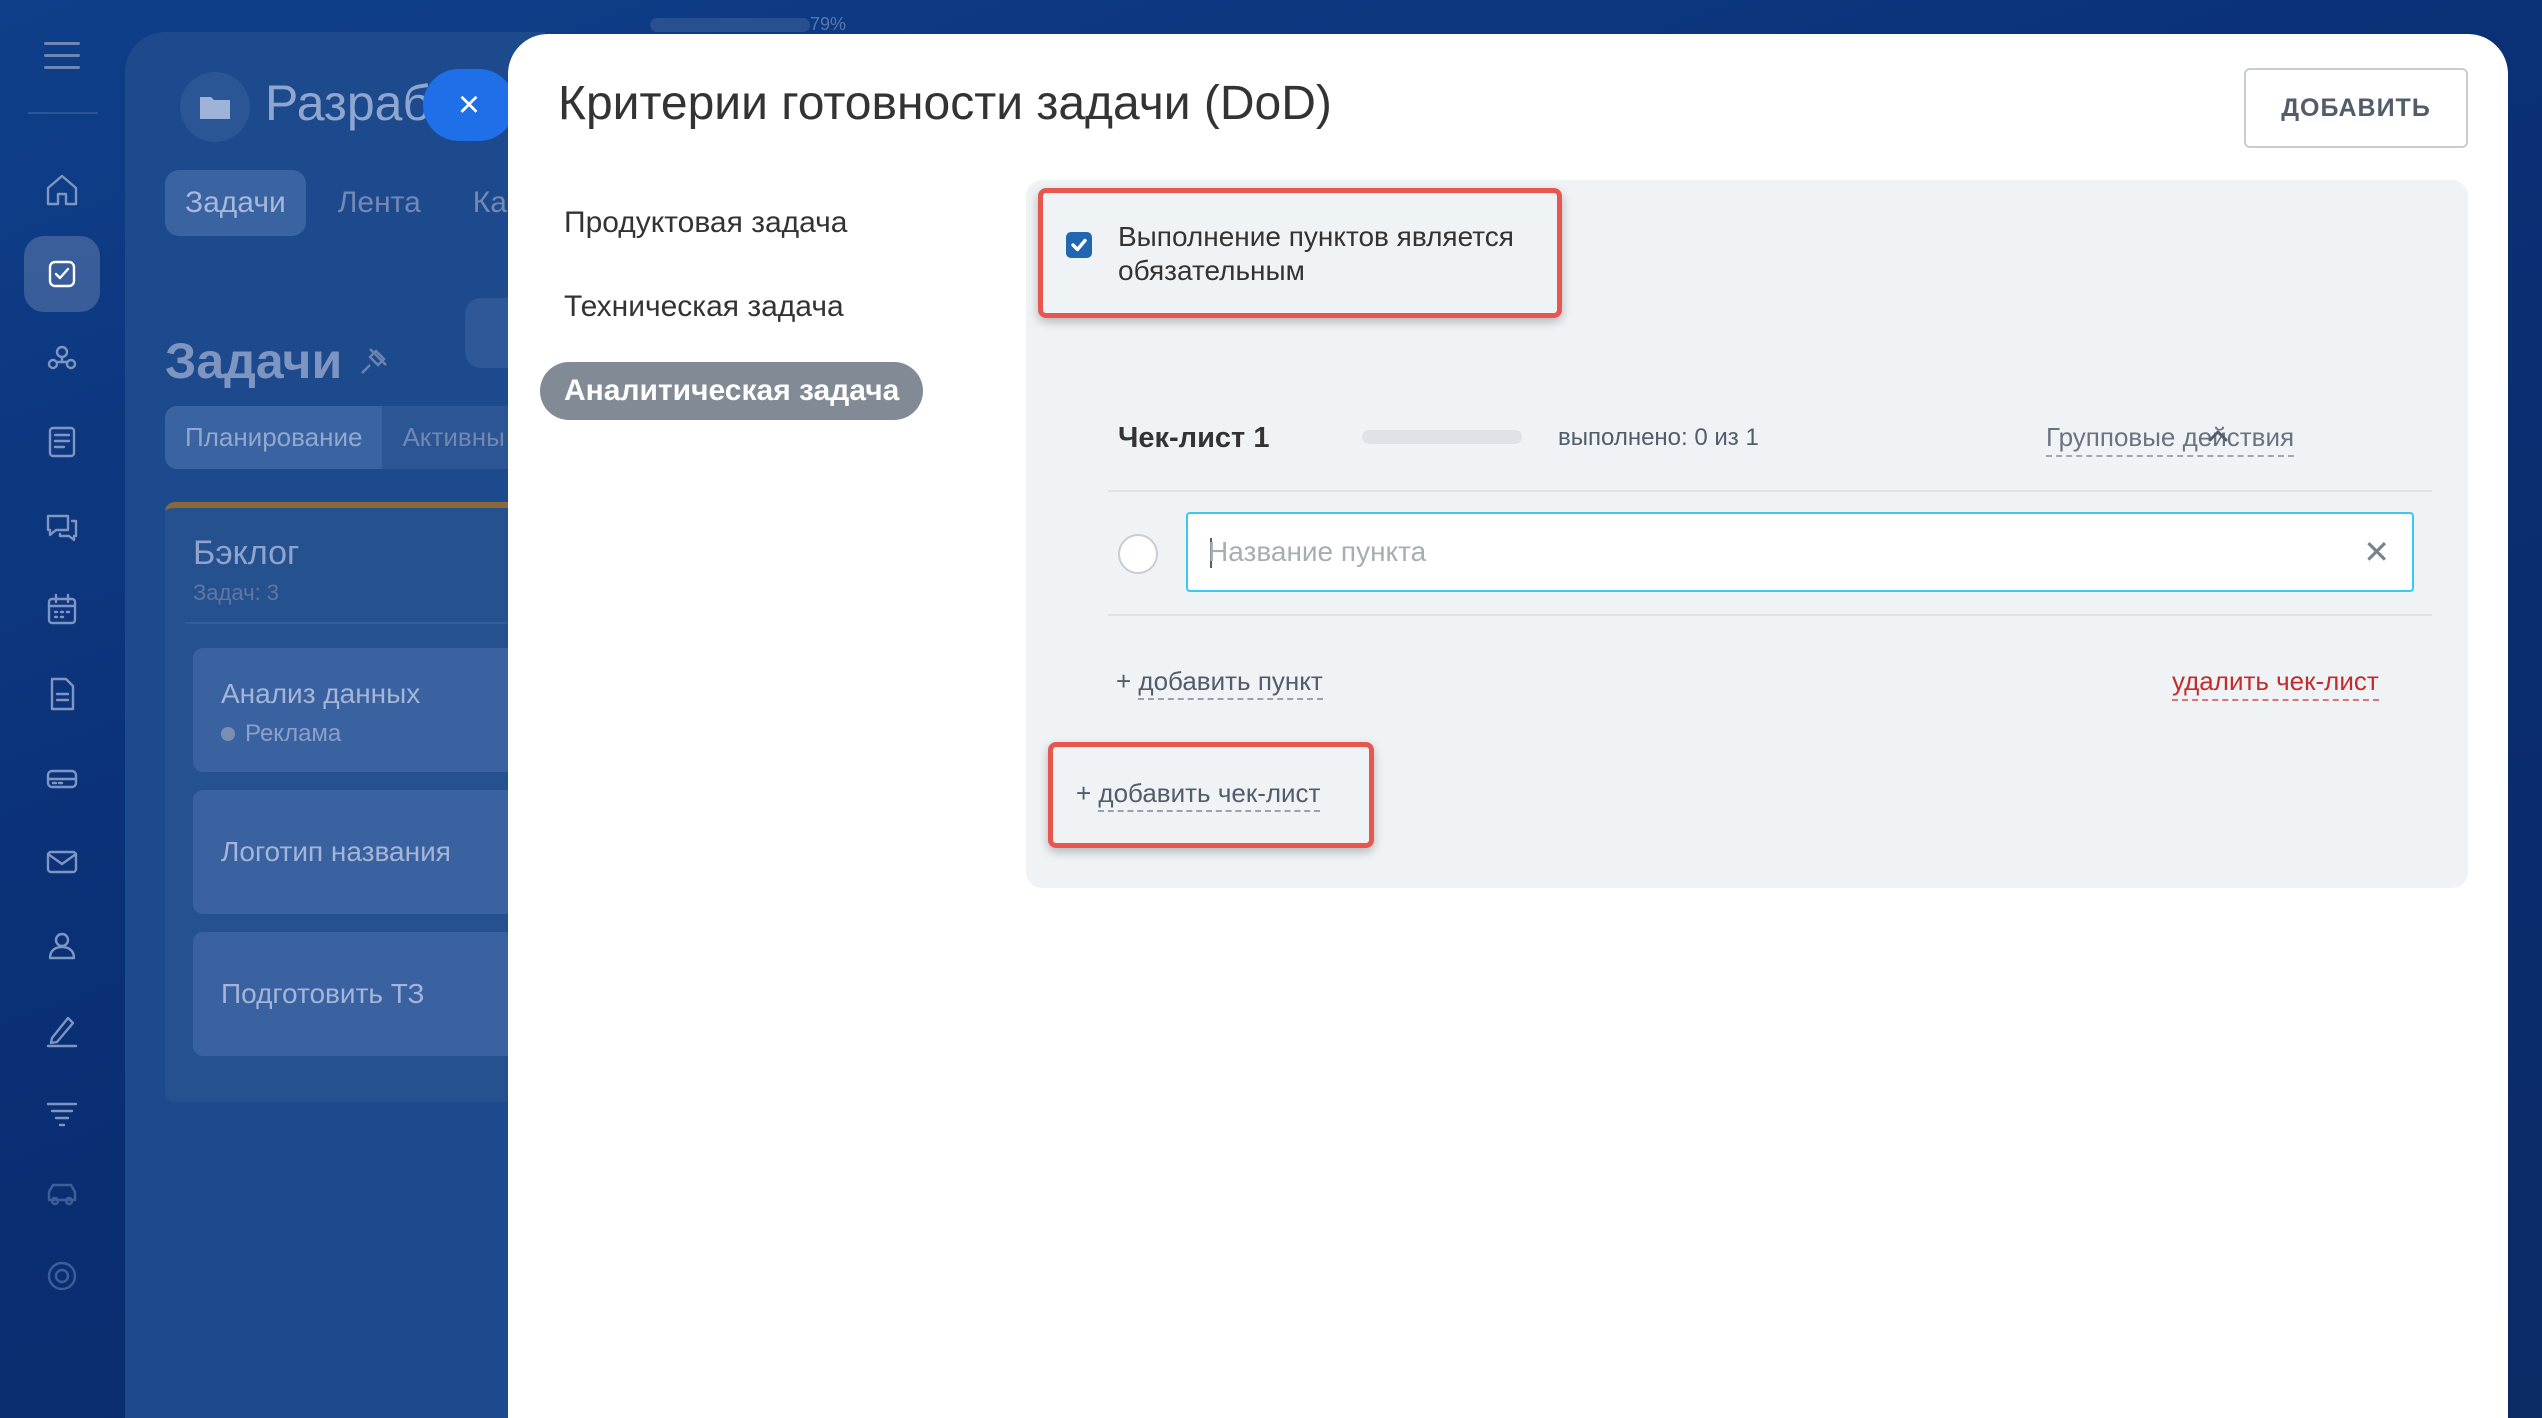  Describe the element at coordinates (215, 107) in the screenshot. I see `folder-icon` at that location.